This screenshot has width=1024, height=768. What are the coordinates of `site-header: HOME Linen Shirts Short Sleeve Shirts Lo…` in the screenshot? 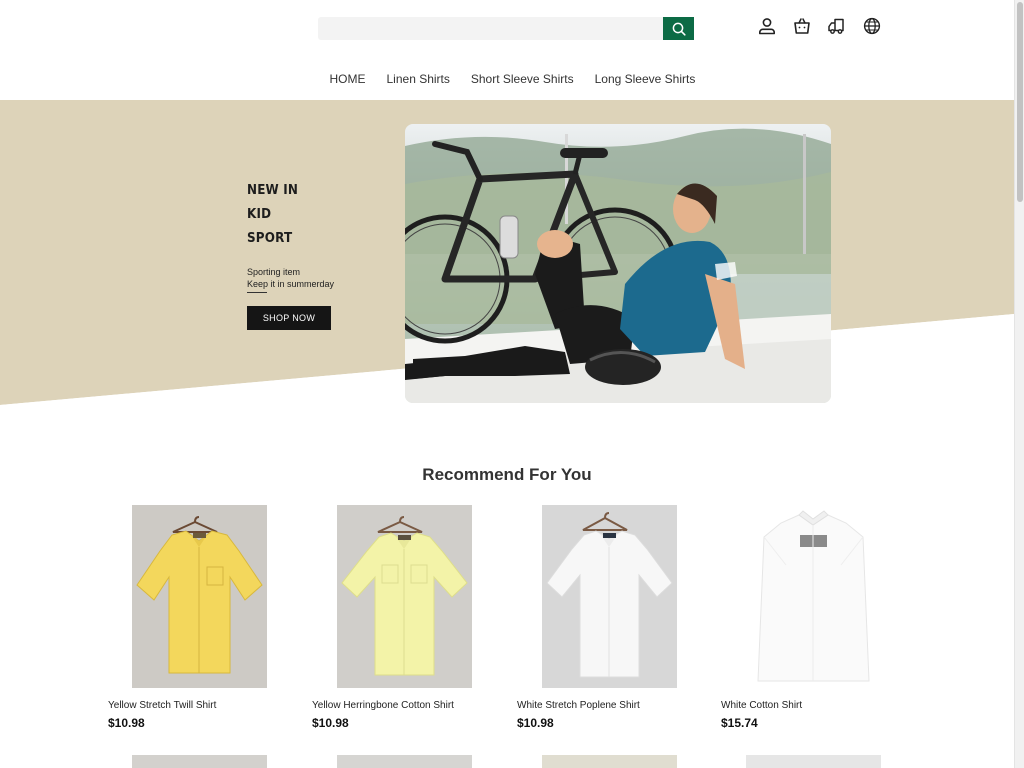 It's located at (507, 50).